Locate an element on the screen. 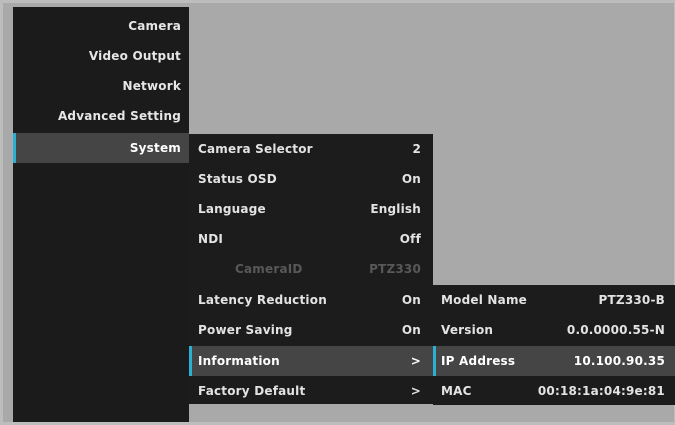  info-label: Version is located at coordinates (467, 330).